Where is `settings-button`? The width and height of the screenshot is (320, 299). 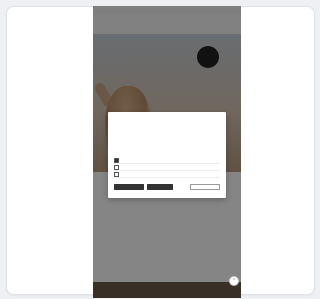
settings-button is located at coordinates (205, 187).